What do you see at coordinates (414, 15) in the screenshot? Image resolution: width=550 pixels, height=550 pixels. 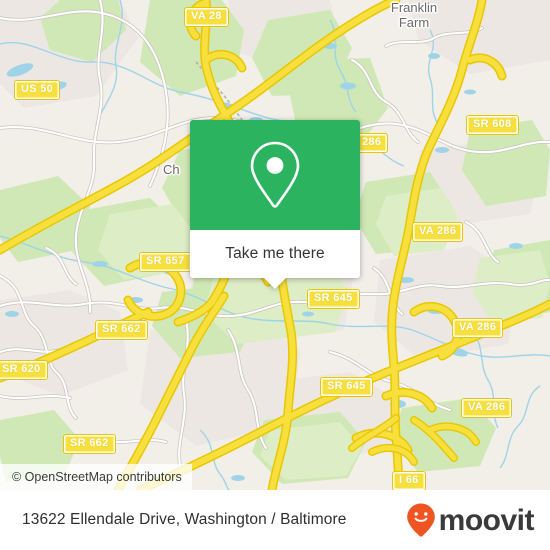 I see `place-label-franklin-farm: Franklin Farm` at bounding box center [414, 15].